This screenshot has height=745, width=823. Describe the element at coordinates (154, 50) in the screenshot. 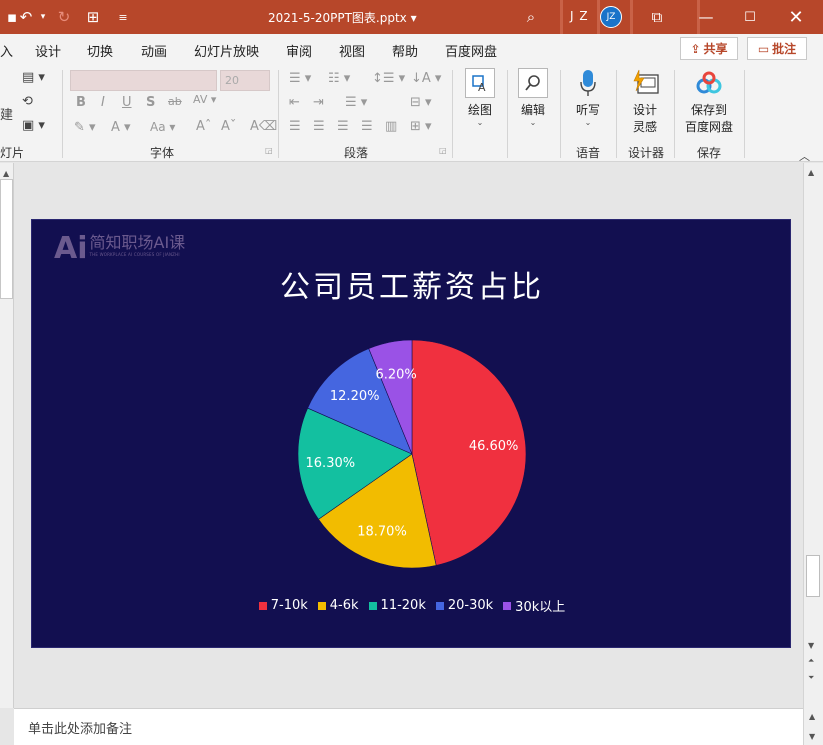

I see `tab-animations: 动画` at that location.